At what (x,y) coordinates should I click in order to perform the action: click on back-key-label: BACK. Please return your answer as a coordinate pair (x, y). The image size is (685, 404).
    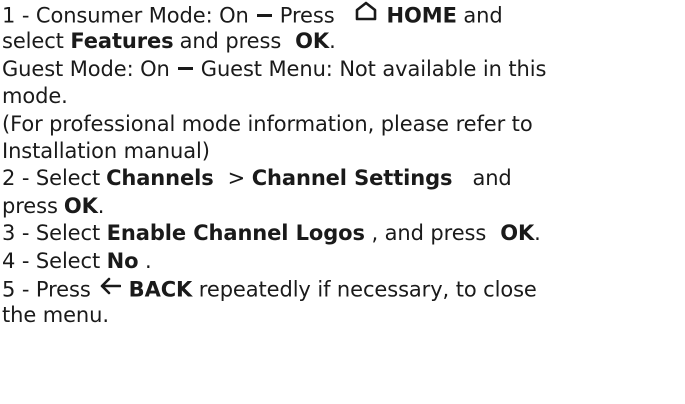
    Looking at the image, I should click on (160, 289).